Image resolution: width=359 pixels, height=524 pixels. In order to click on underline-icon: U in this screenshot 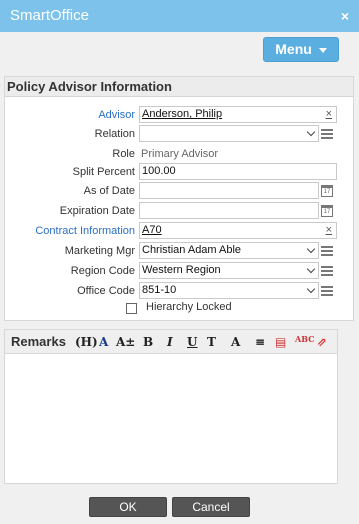, I will do `click(192, 342)`.